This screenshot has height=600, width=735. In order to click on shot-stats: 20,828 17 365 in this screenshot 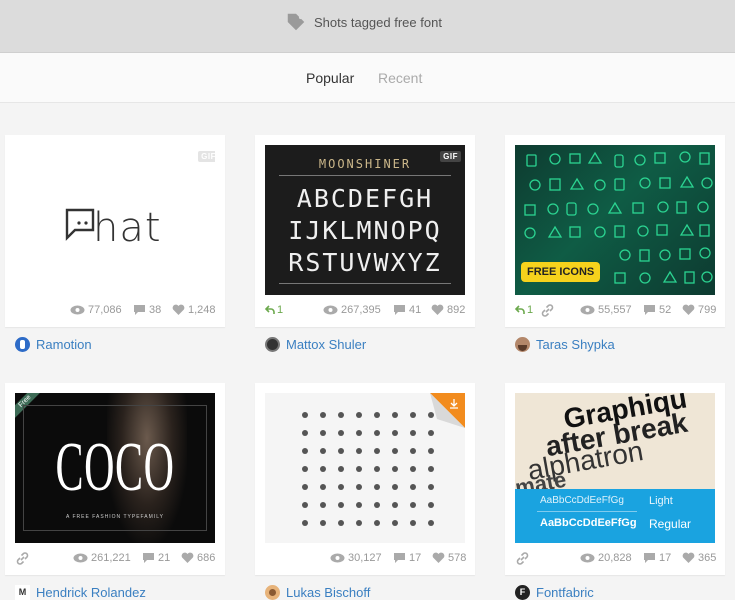, I will do `click(615, 559)`.